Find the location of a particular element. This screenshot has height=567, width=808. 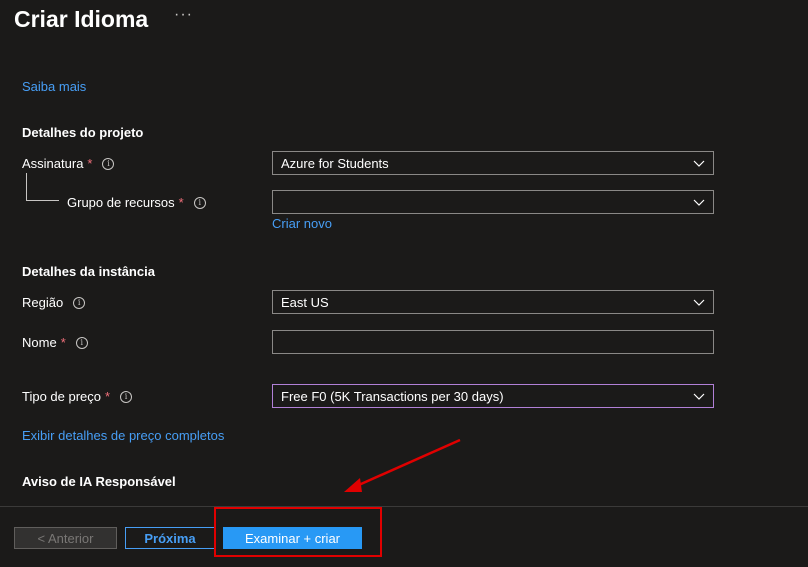

pricing-tier-select: Free F0 (5K Transactions per 30 days) is located at coordinates (493, 396).